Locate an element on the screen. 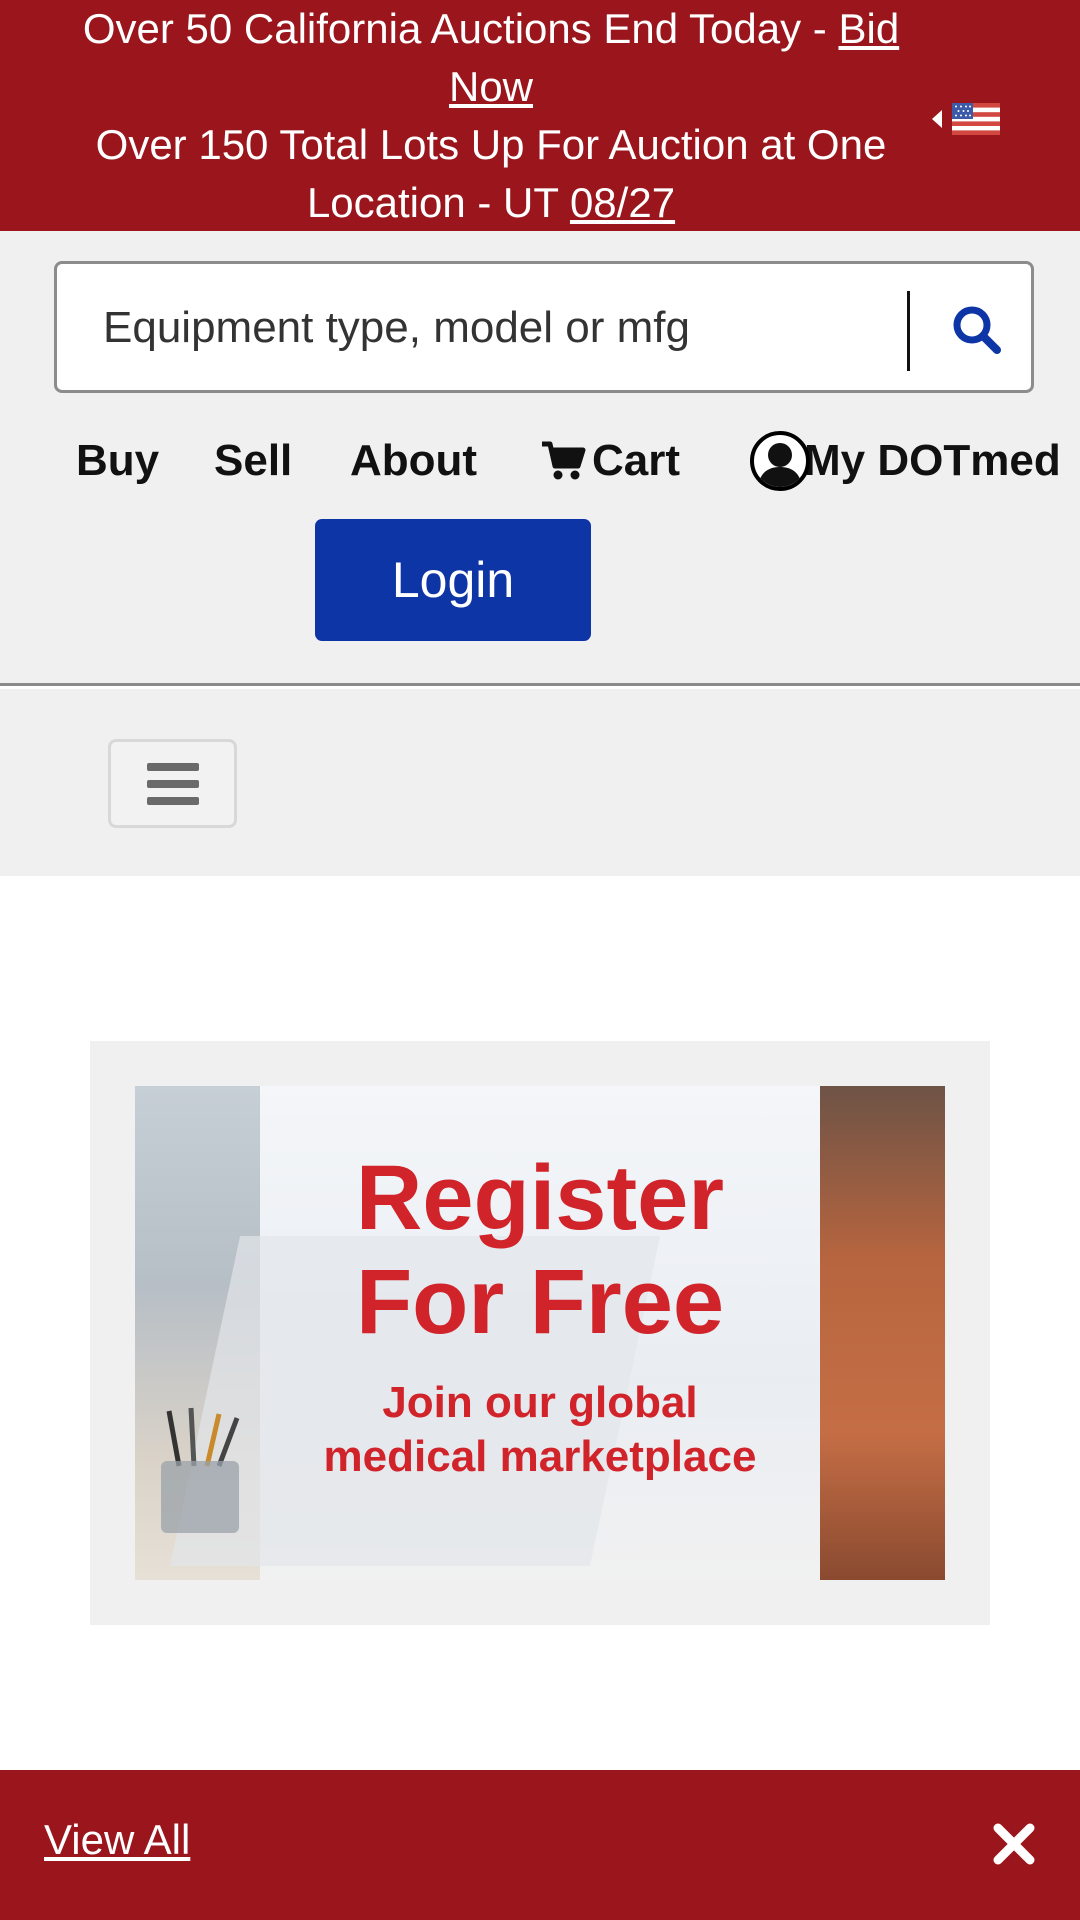 The image size is (1080, 1920). sub-nav-bar is located at coordinates (540, 782).